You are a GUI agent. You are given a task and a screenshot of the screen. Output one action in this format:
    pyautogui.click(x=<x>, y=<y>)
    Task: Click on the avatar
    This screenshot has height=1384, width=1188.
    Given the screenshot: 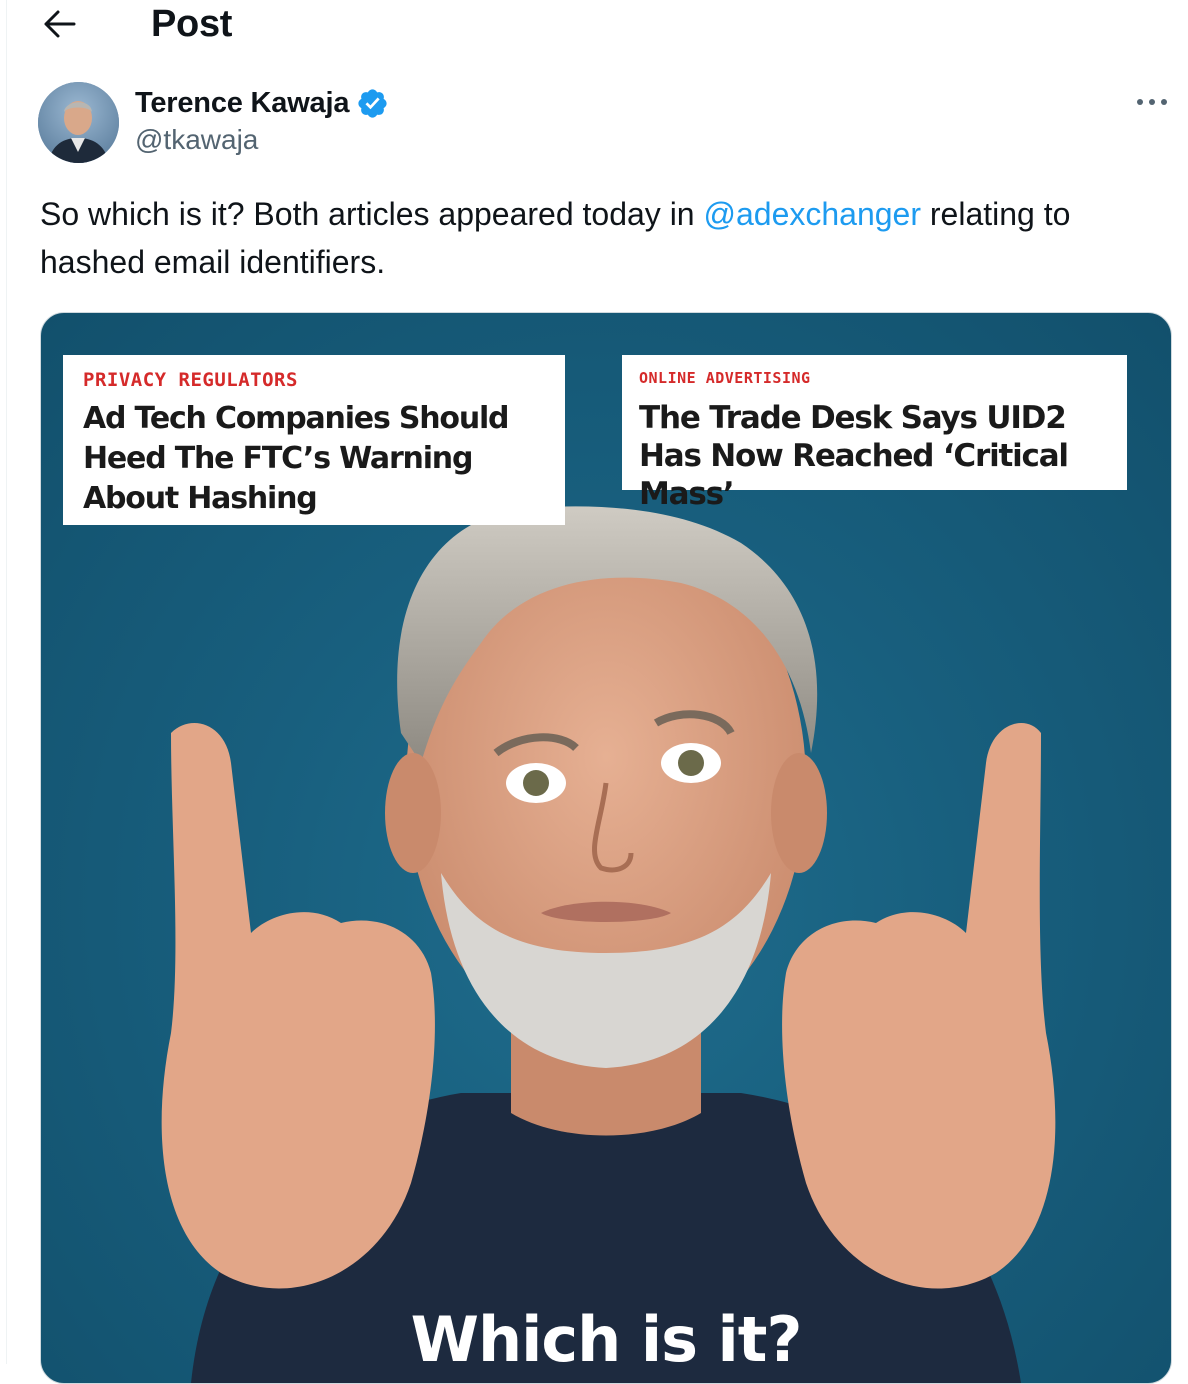 What is the action you would take?
    pyautogui.click(x=78, y=122)
    